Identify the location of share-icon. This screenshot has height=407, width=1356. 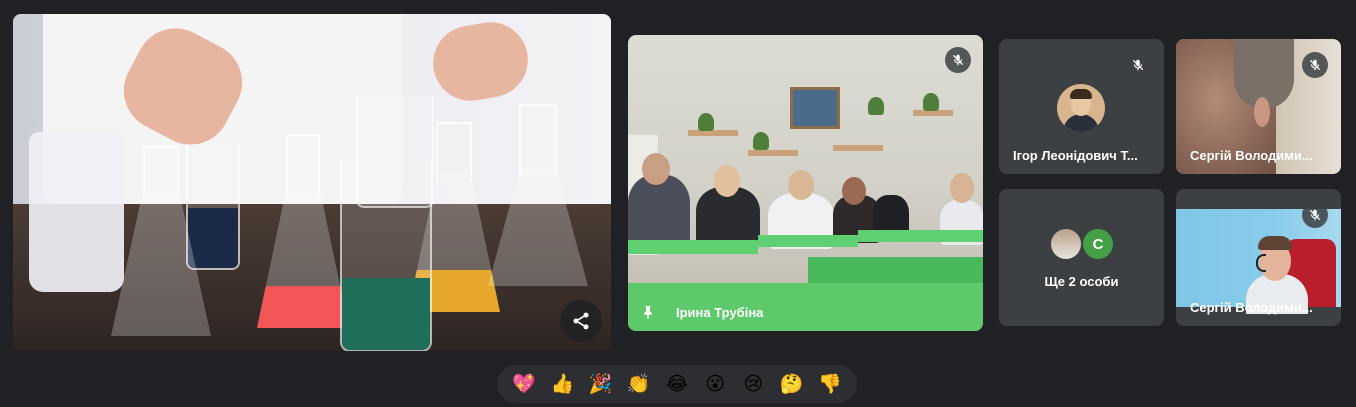
(581, 321).